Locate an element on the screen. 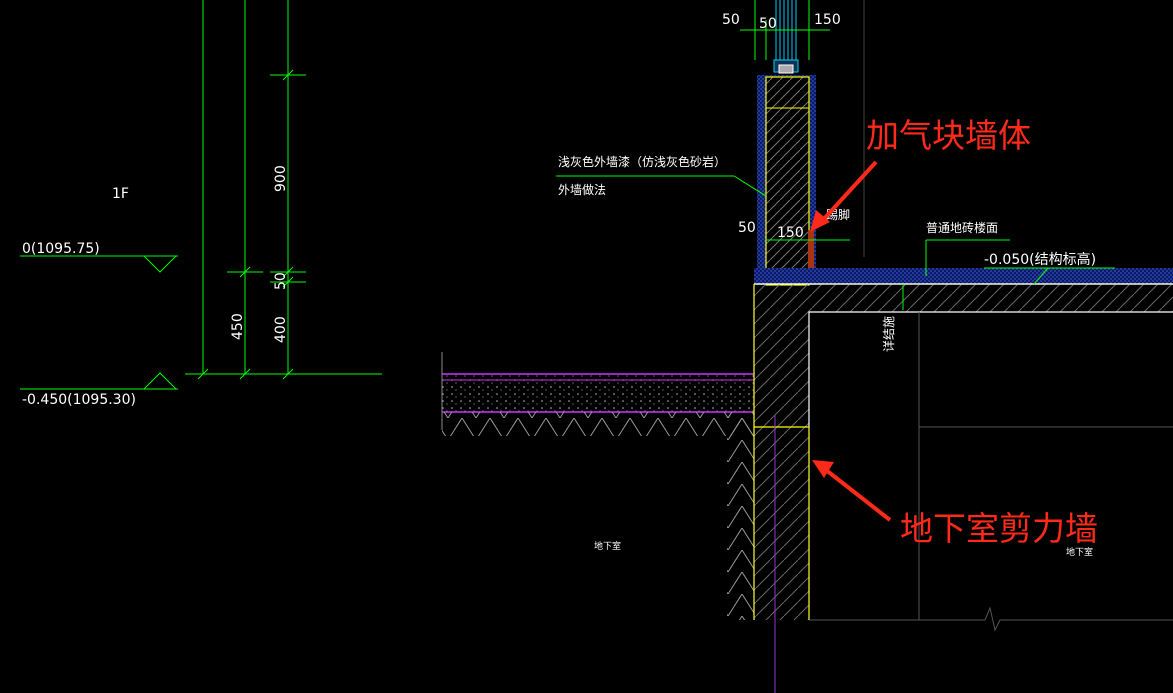 This screenshot has height=693, width=1173. earth-fill-along-wall is located at coordinates (740, 516).